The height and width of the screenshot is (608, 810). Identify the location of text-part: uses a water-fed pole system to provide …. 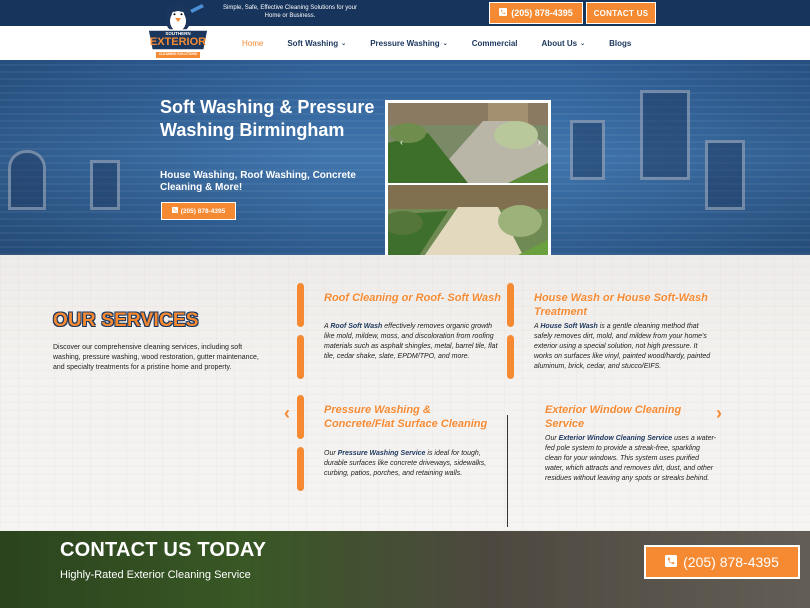
(630, 458).